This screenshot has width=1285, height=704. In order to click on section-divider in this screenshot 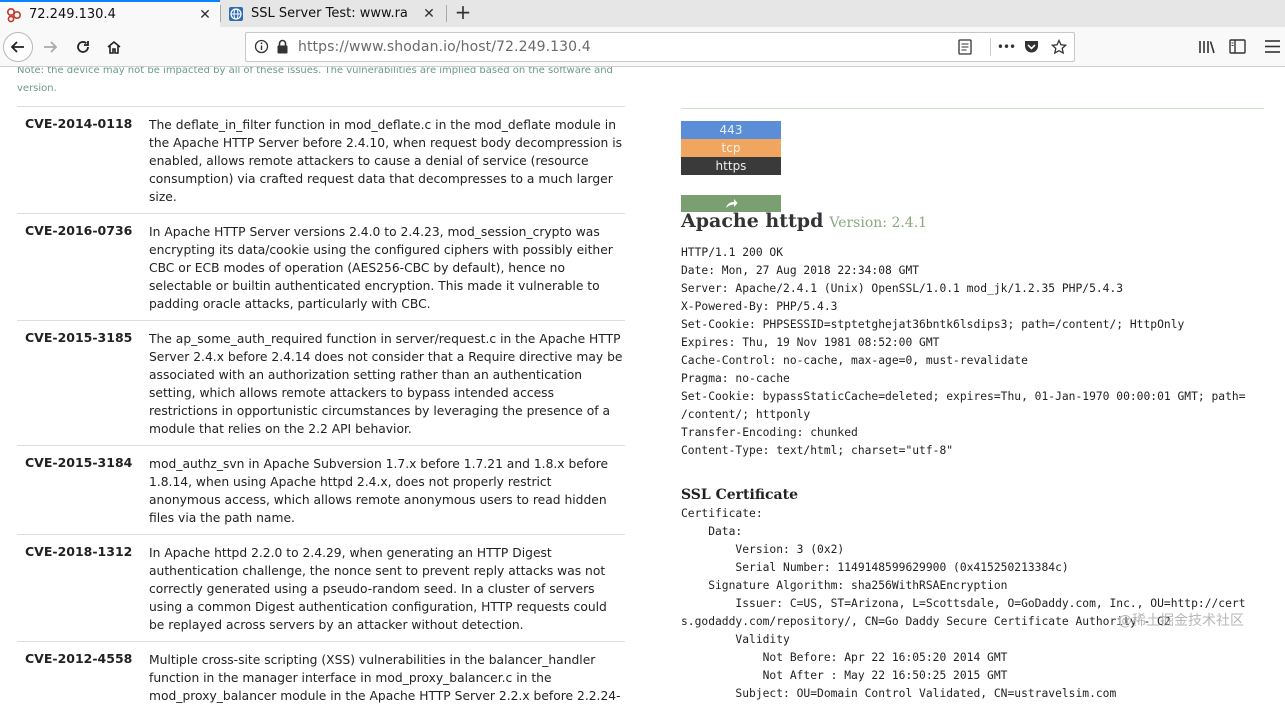, I will do `click(972, 108)`.